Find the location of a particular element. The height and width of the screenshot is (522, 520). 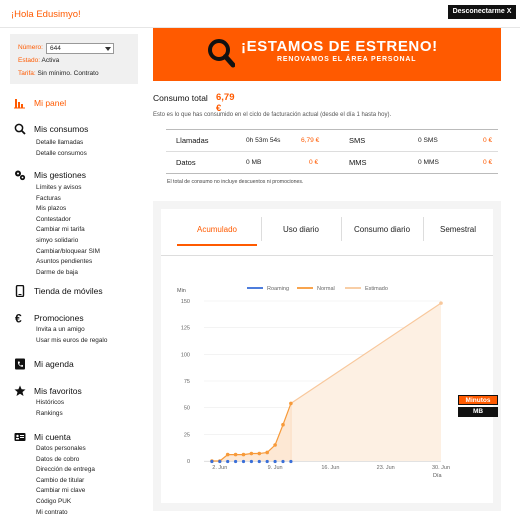

y-tick-label: 25 is located at coordinates (187, 435).